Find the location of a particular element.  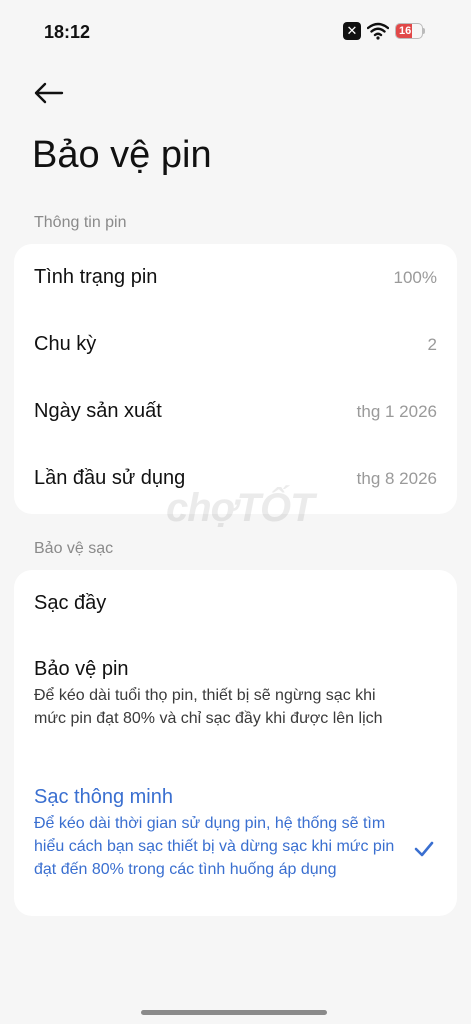

page-title: Bảo vệ pin is located at coordinates (122, 155).